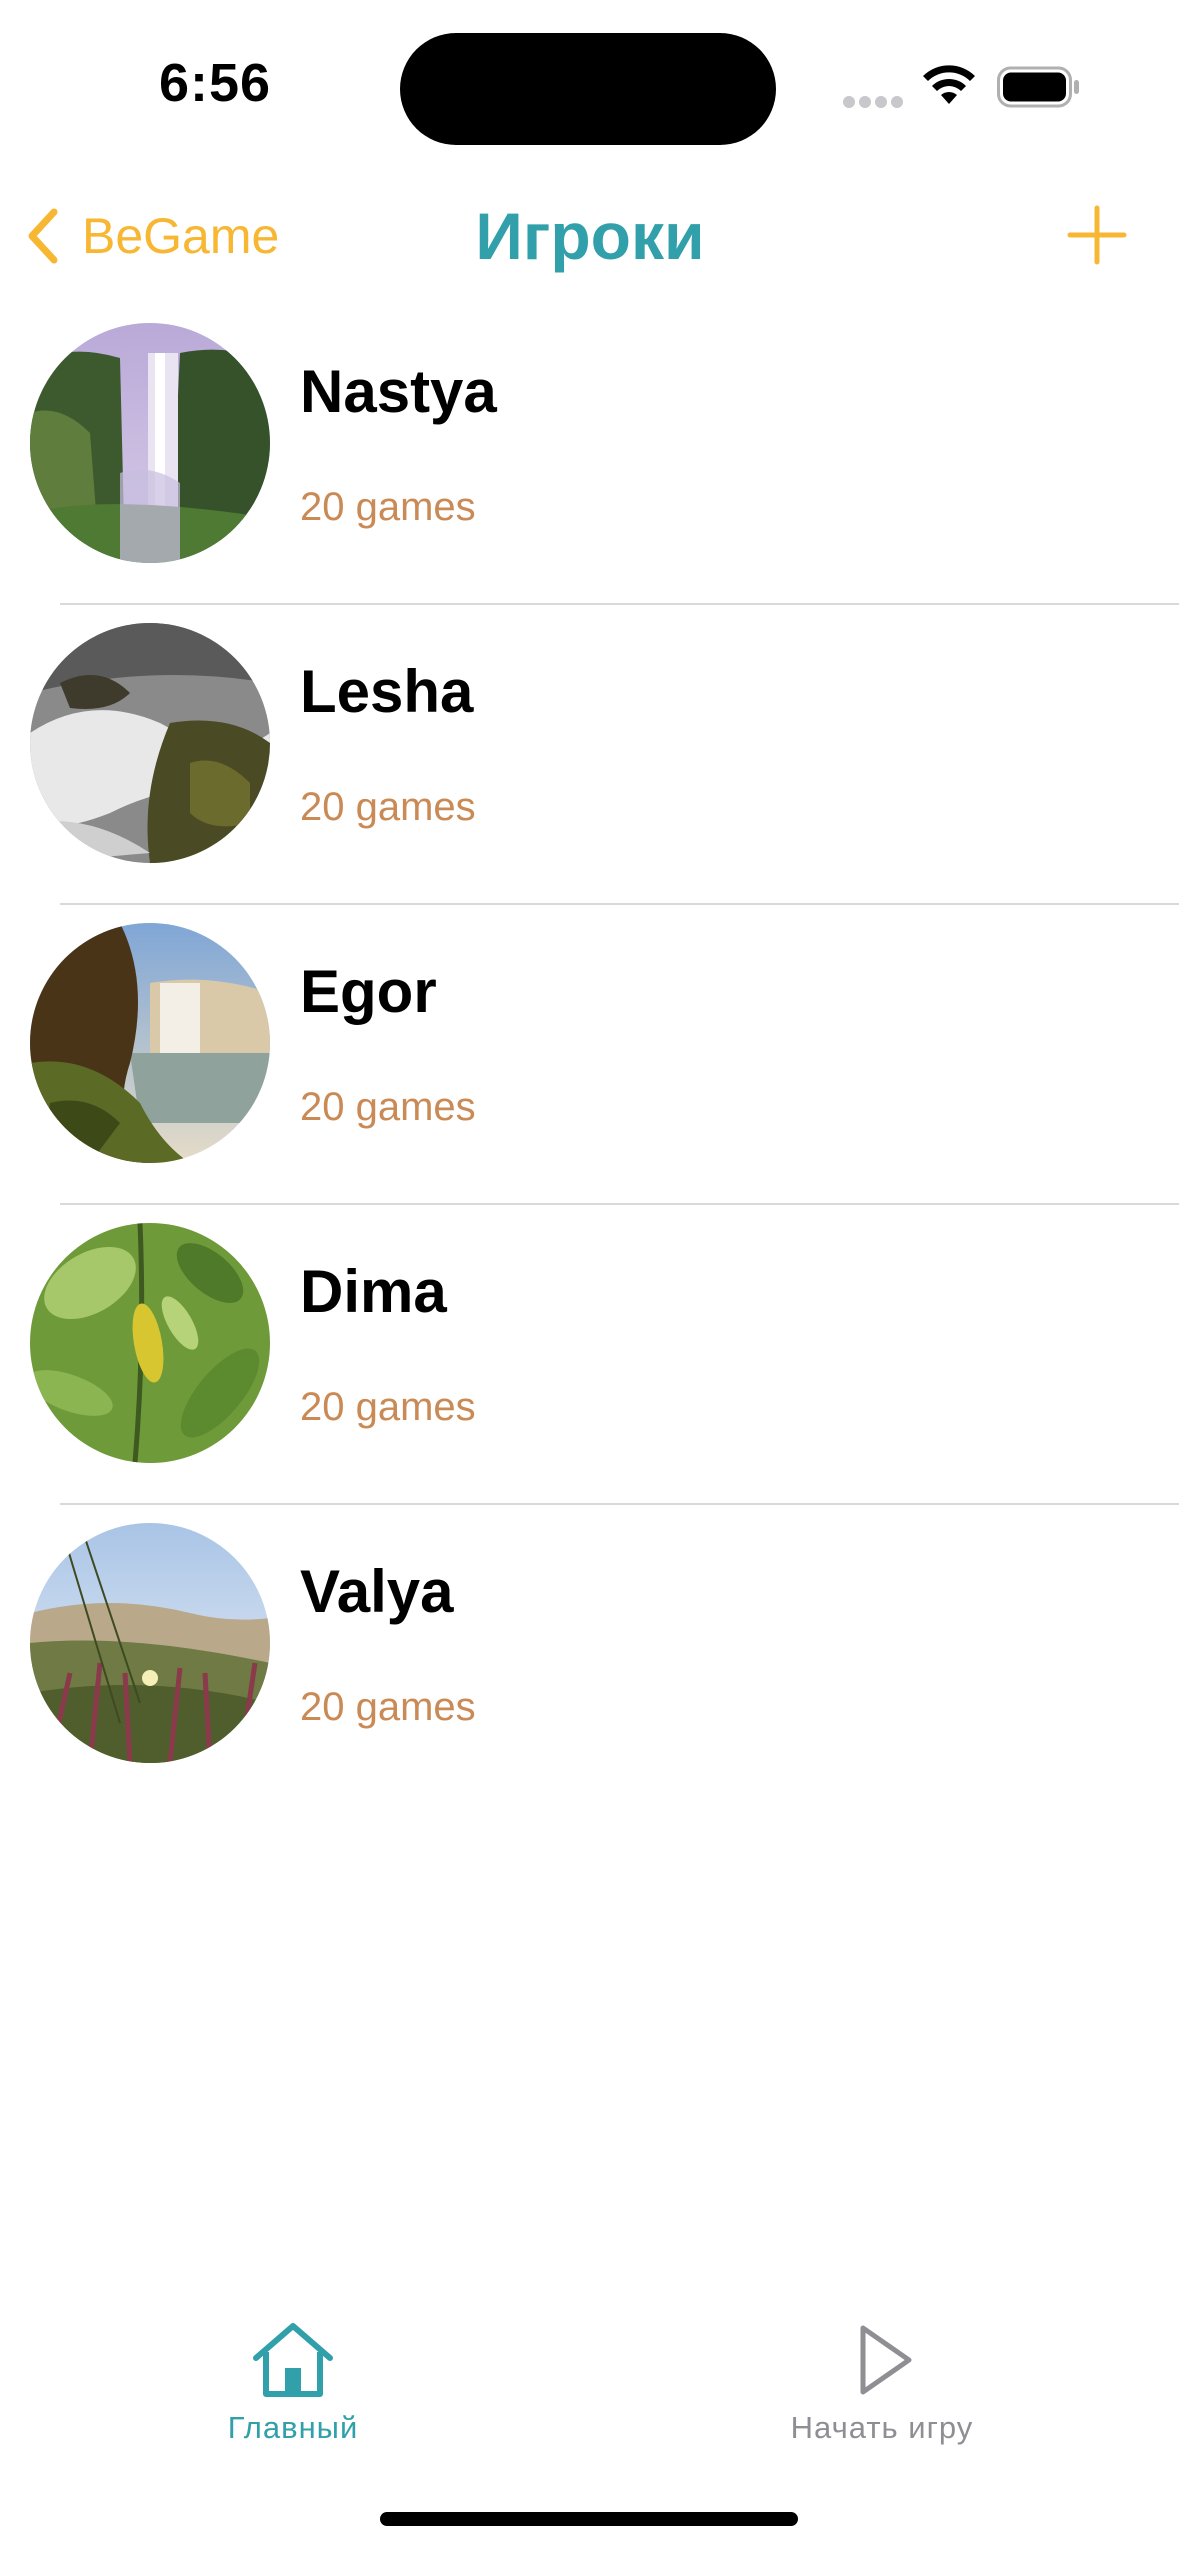 This screenshot has height=2556, width=1179. I want to click on tab-start-game-label: Начать игру, so click(882, 2427).